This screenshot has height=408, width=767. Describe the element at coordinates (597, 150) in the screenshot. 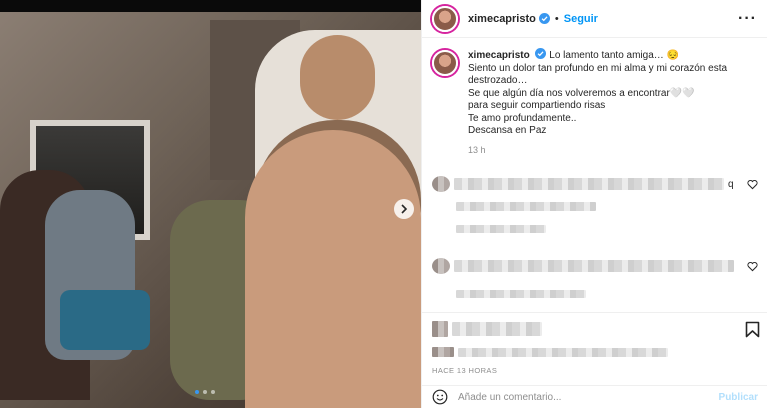

I see `caption-time: 13 h` at that location.